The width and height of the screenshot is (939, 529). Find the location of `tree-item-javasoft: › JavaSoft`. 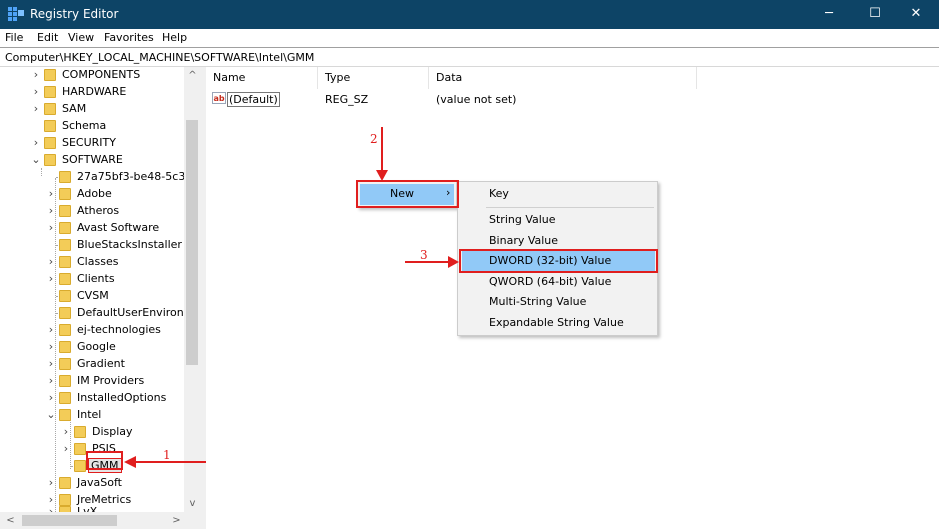

tree-item-javasoft: › JavaSoft is located at coordinates (95, 483).